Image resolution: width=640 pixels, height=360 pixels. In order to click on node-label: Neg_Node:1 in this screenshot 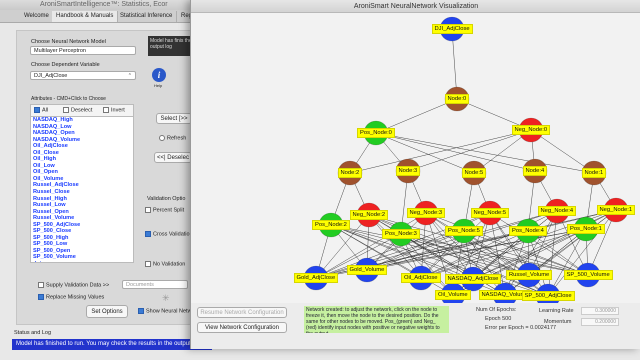, I will do `click(616, 210)`.